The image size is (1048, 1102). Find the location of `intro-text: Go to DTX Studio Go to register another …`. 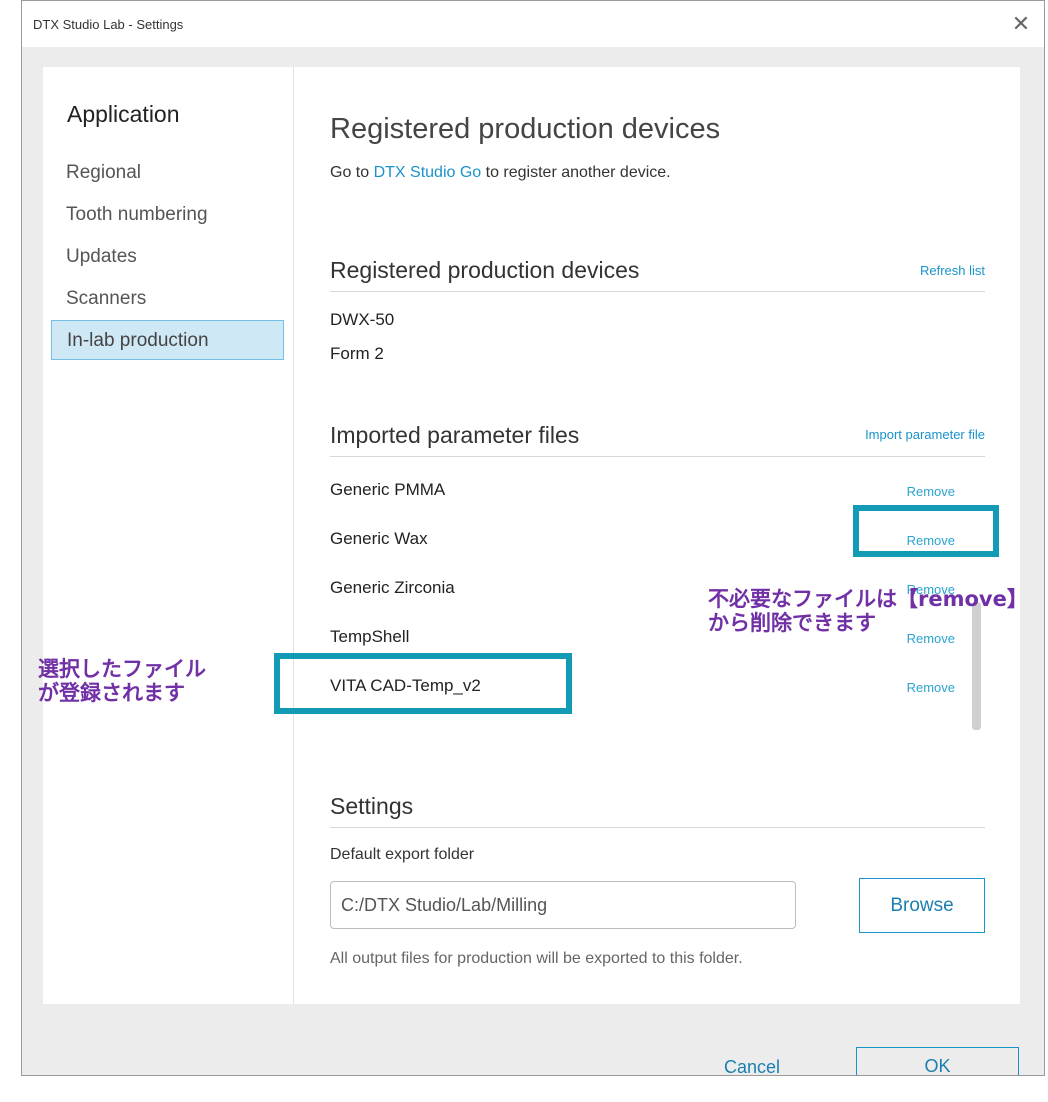

intro-text: Go to DTX Studio Go to register another … is located at coordinates (500, 173).